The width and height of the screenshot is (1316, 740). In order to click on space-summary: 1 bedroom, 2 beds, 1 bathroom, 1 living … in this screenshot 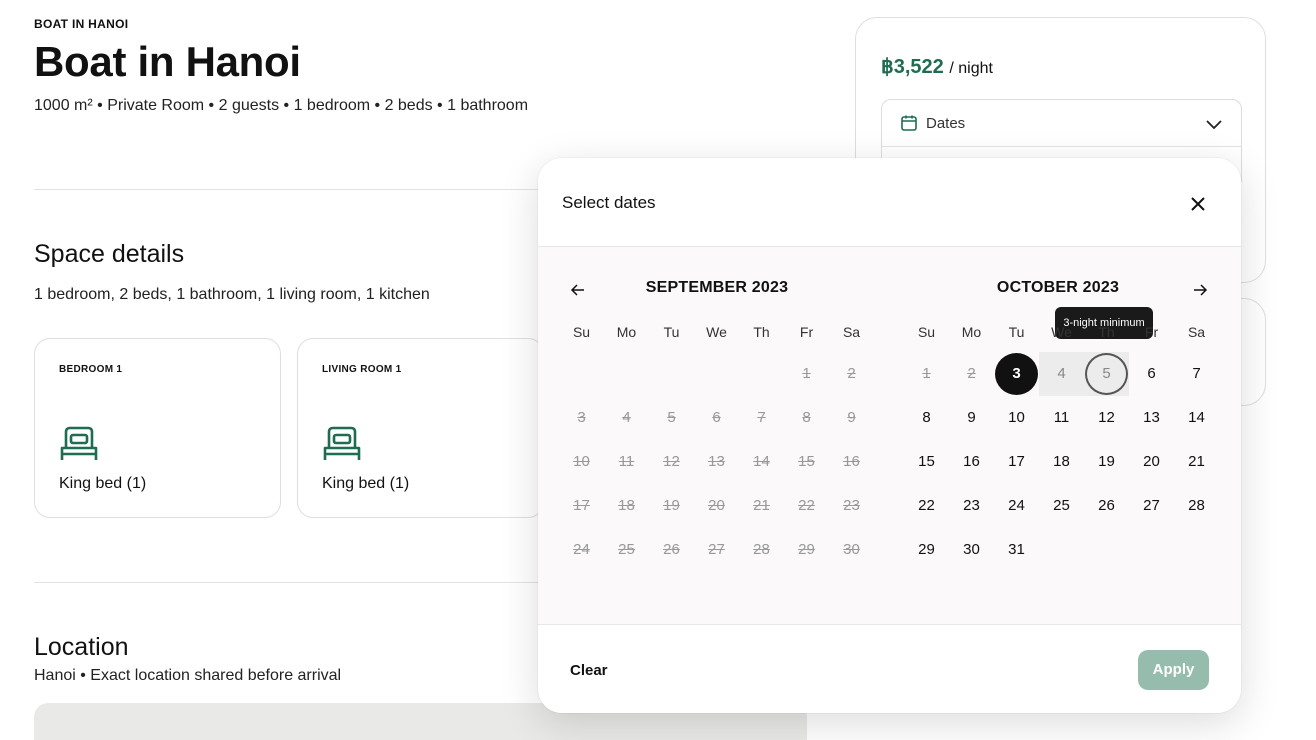, I will do `click(232, 294)`.